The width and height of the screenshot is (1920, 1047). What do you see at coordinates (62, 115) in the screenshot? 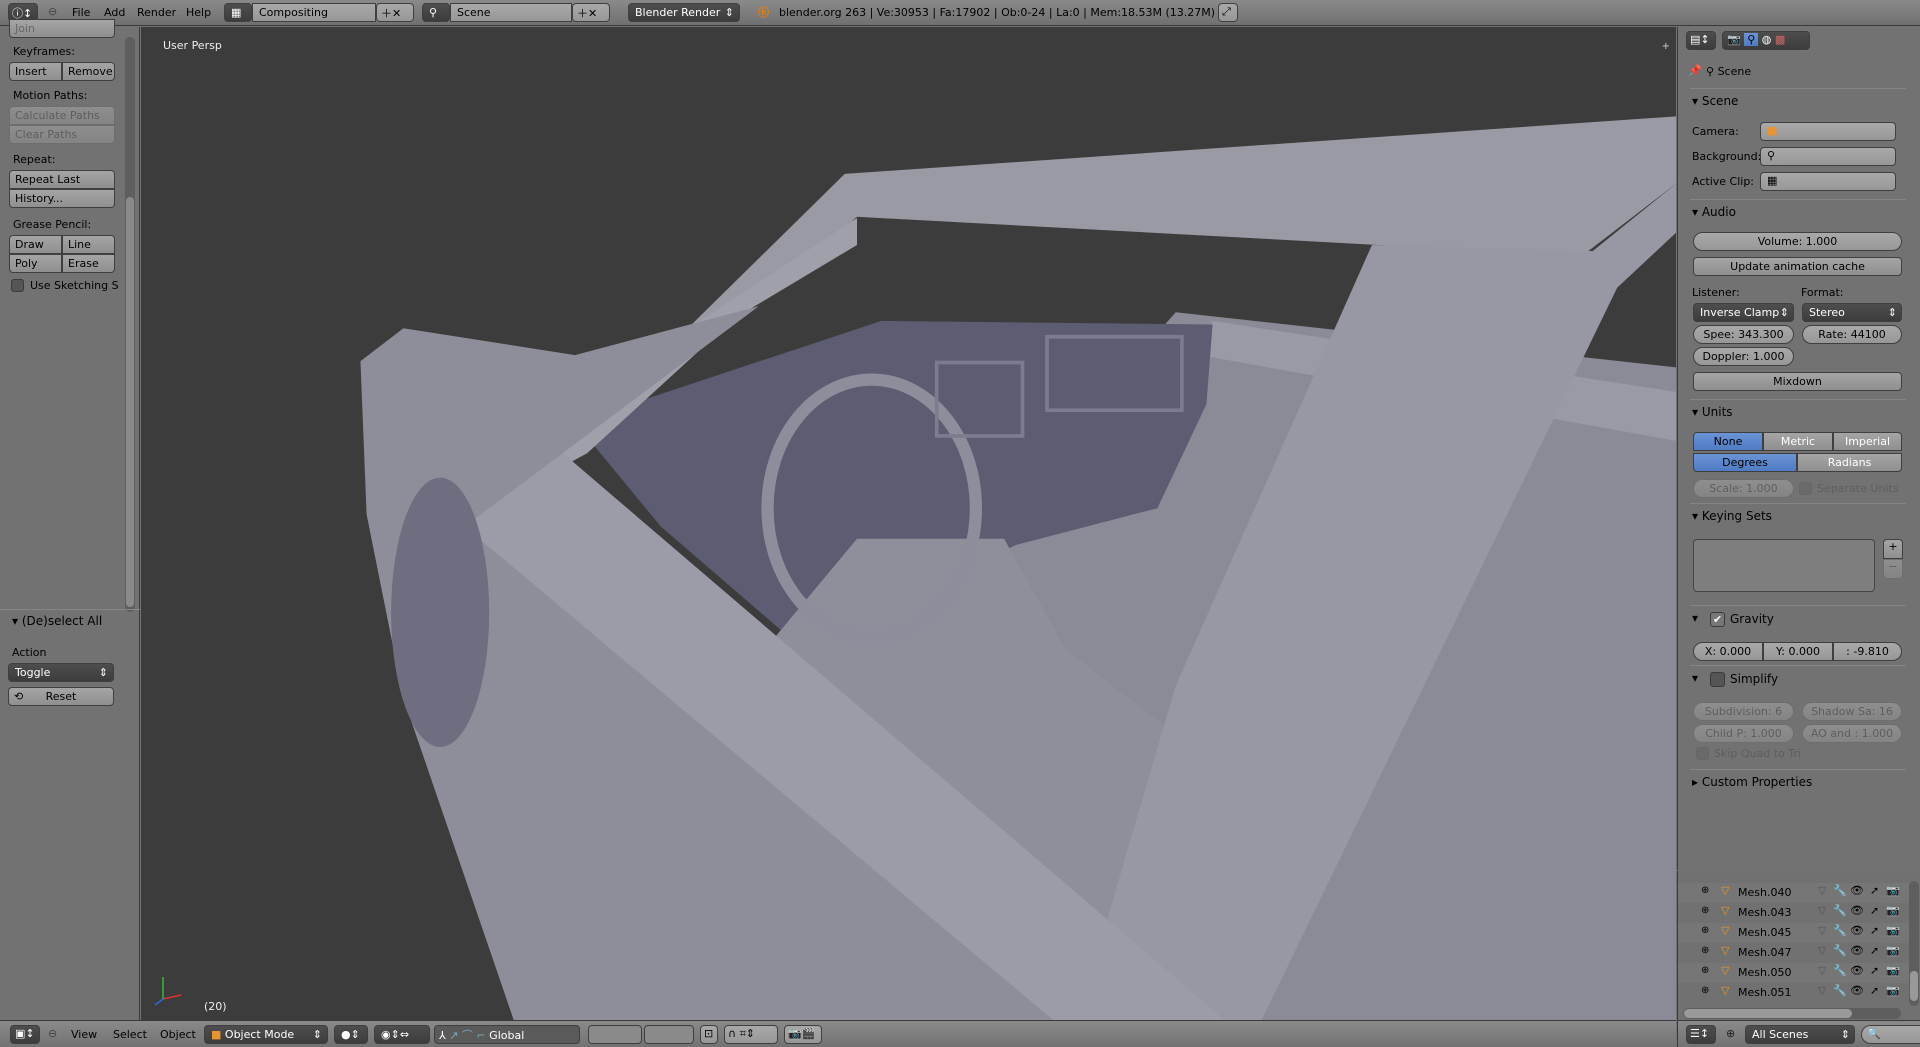
I see `calculate-paths-button: Calculate Paths` at bounding box center [62, 115].